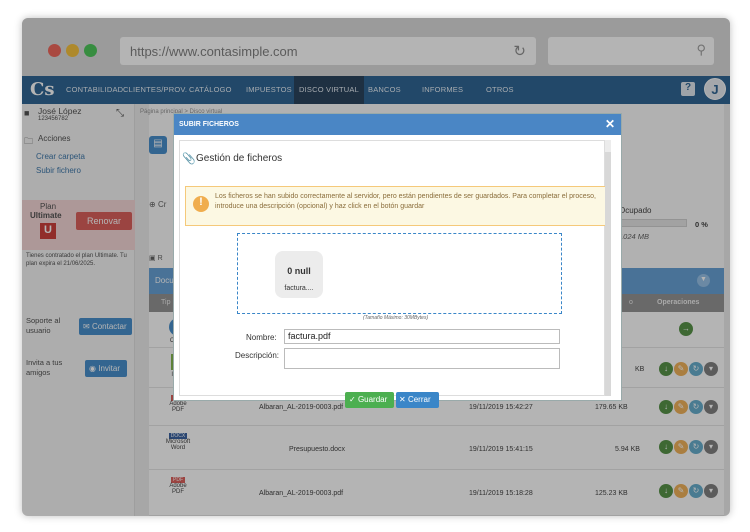 The width and height of the screenshot is (750, 532). Describe the element at coordinates (422, 336) in the screenshot. I see `name-field: factura.pdf` at that location.